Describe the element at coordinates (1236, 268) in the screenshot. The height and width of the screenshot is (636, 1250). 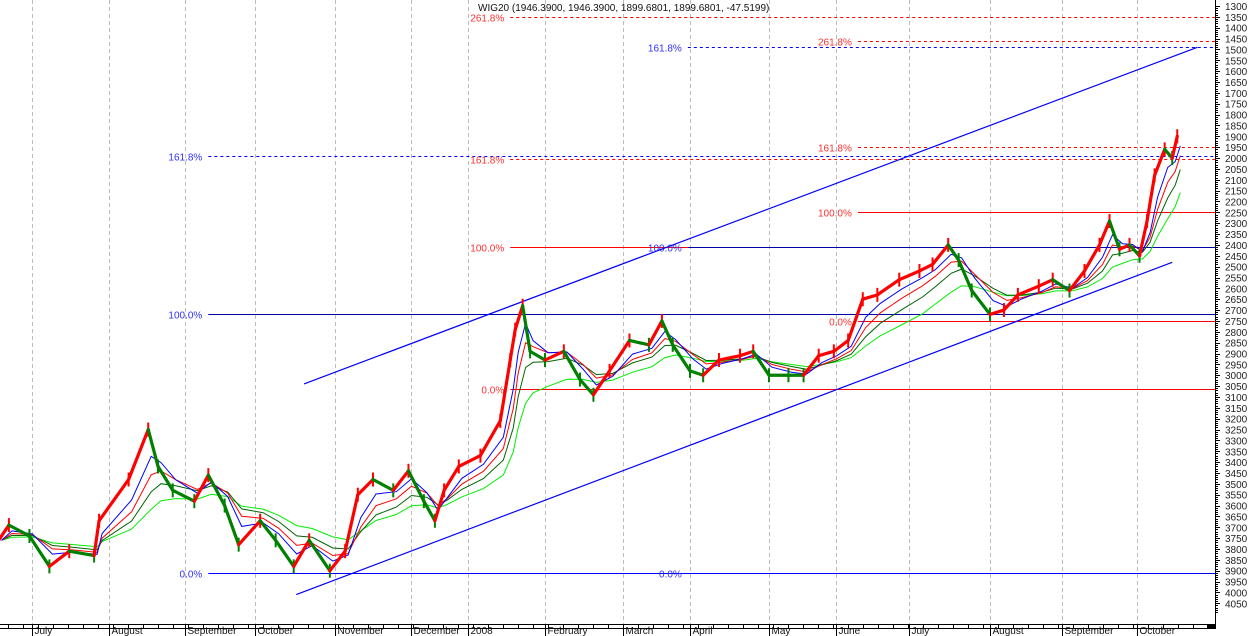
I see `y-tick-label: 2500` at that location.